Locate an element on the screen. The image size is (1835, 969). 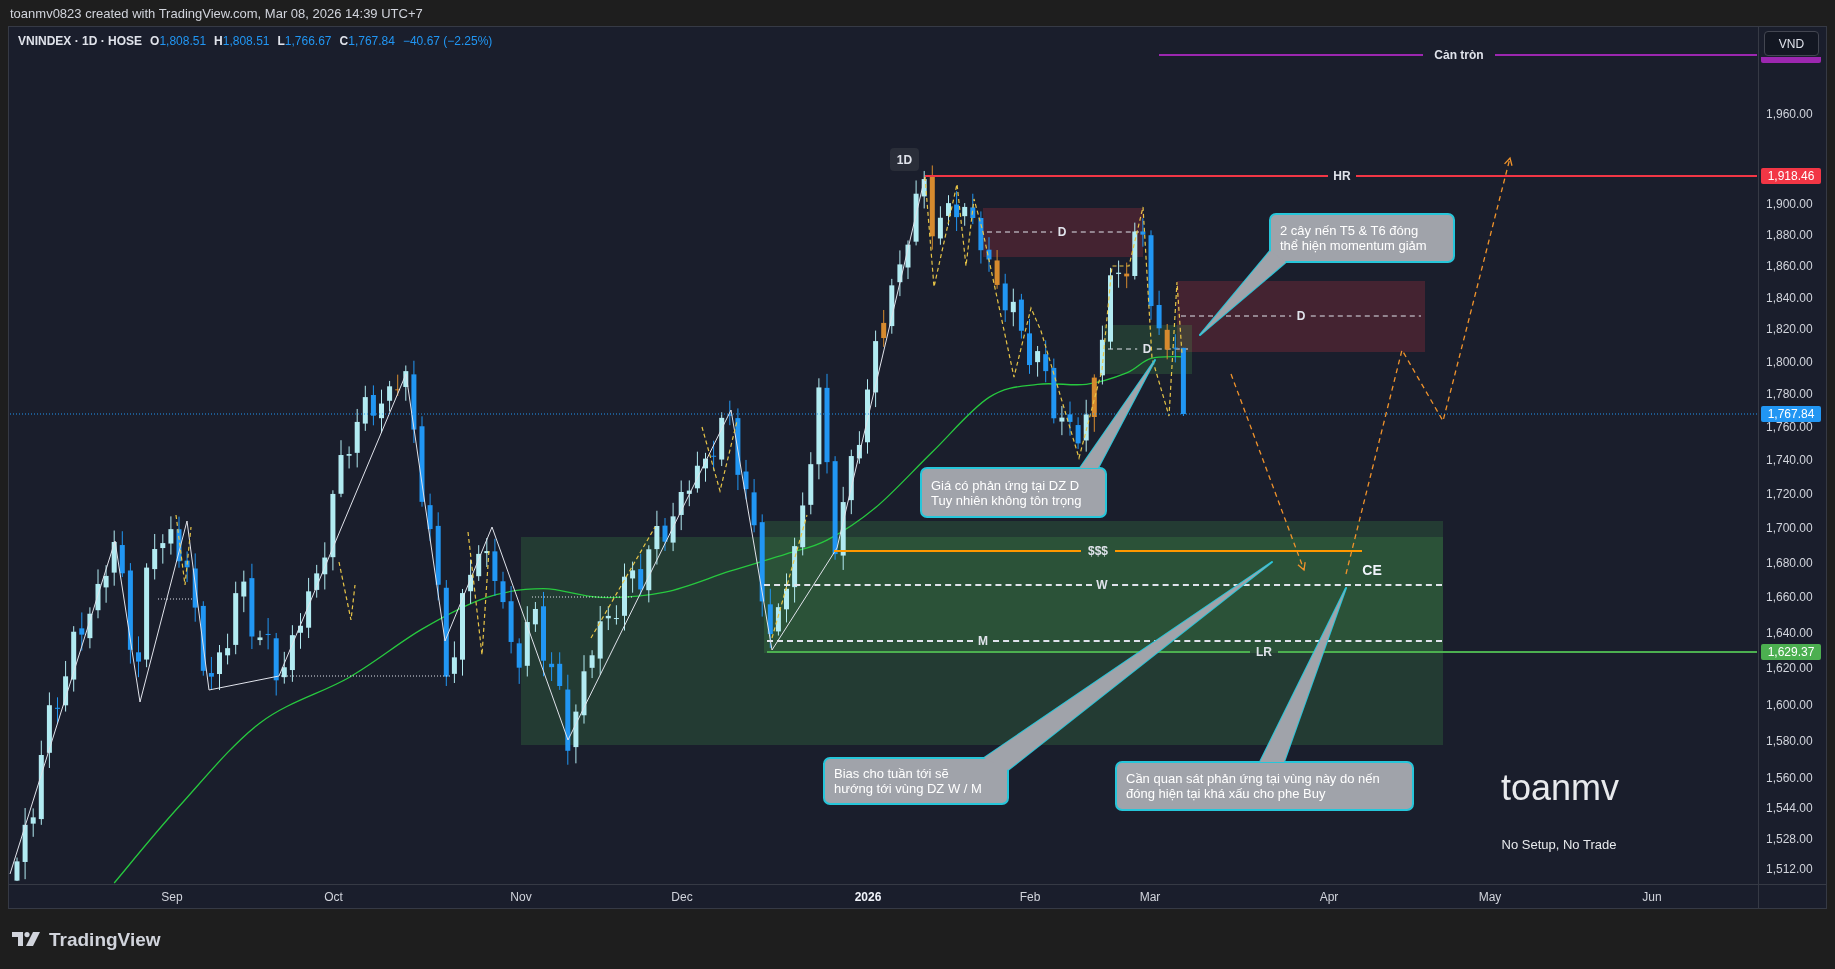
time-axis-label: Mar is located at coordinates (1150, 897).